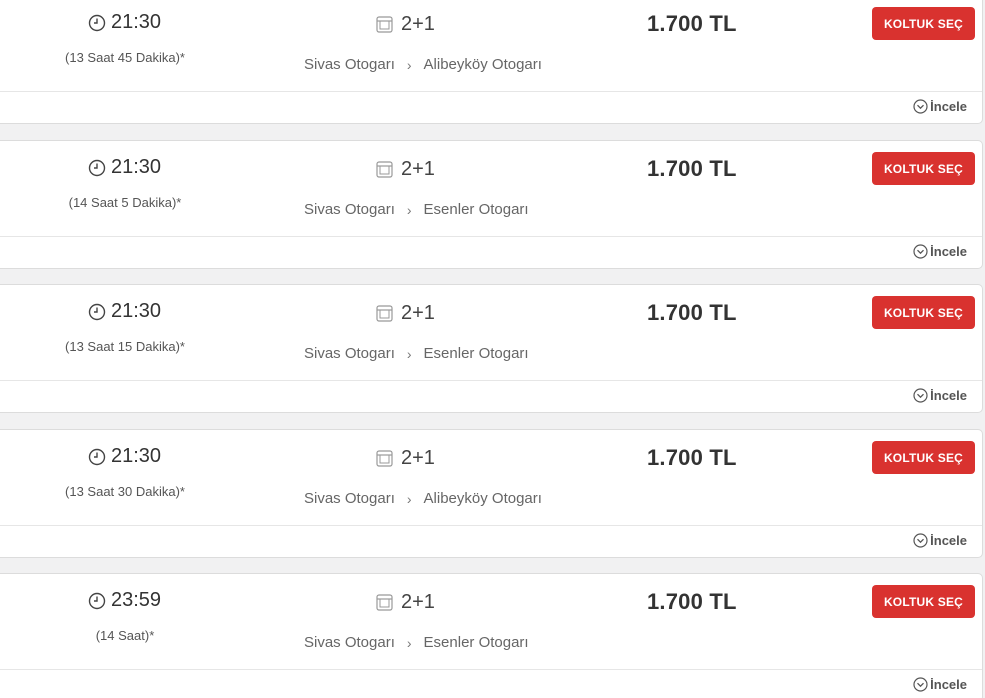 The height and width of the screenshot is (698, 985). I want to click on departure-time-text: 23:59, so click(136, 600).